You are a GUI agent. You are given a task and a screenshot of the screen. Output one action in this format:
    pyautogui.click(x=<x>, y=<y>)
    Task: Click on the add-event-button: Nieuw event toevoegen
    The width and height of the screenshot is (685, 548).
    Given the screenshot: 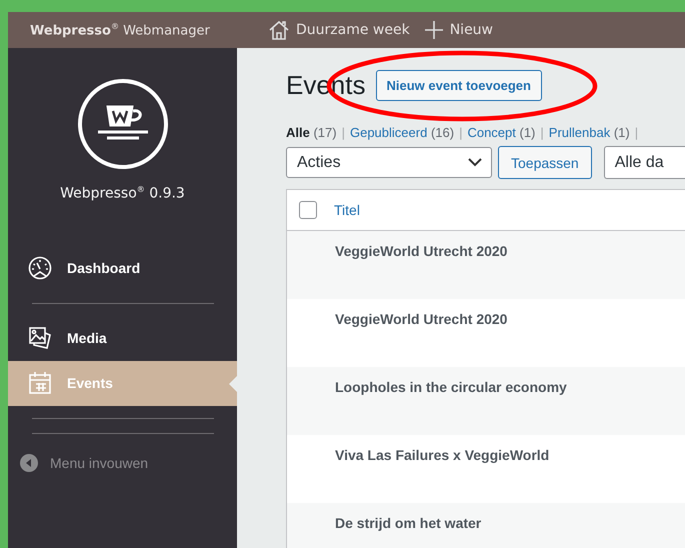 What is the action you would take?
    pyautogui.click(x=459, y=85)
    